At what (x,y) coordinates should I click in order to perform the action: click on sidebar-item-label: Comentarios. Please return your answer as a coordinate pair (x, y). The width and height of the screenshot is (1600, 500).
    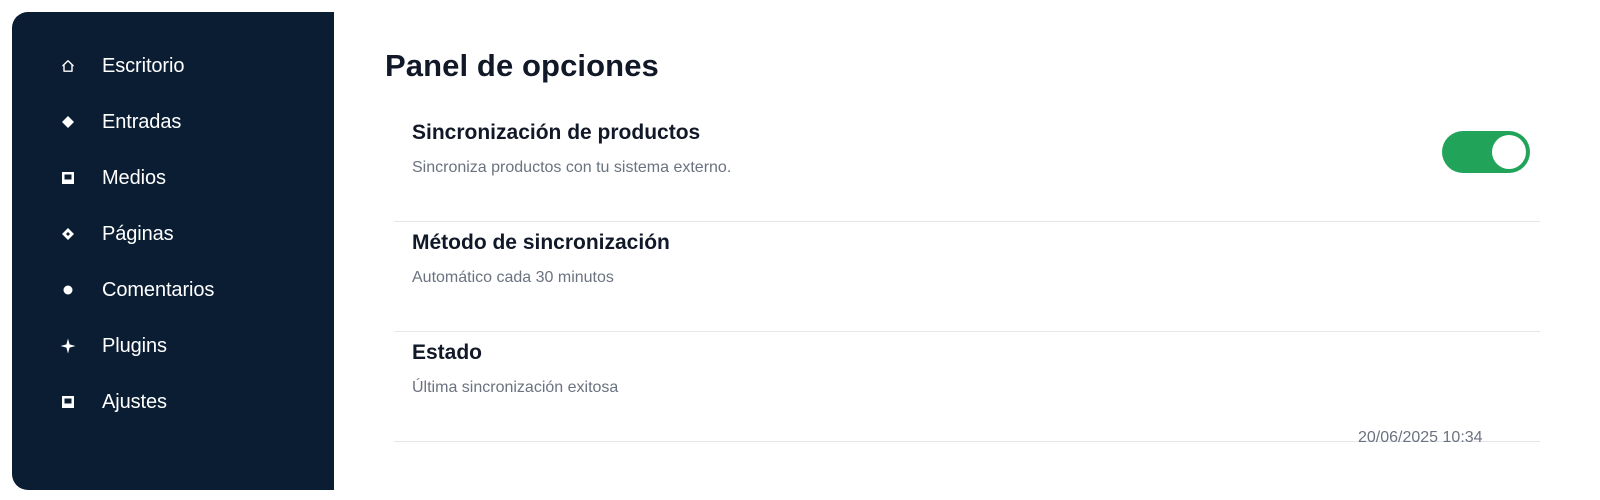
    Looking at the image, I should click on (158, 290).